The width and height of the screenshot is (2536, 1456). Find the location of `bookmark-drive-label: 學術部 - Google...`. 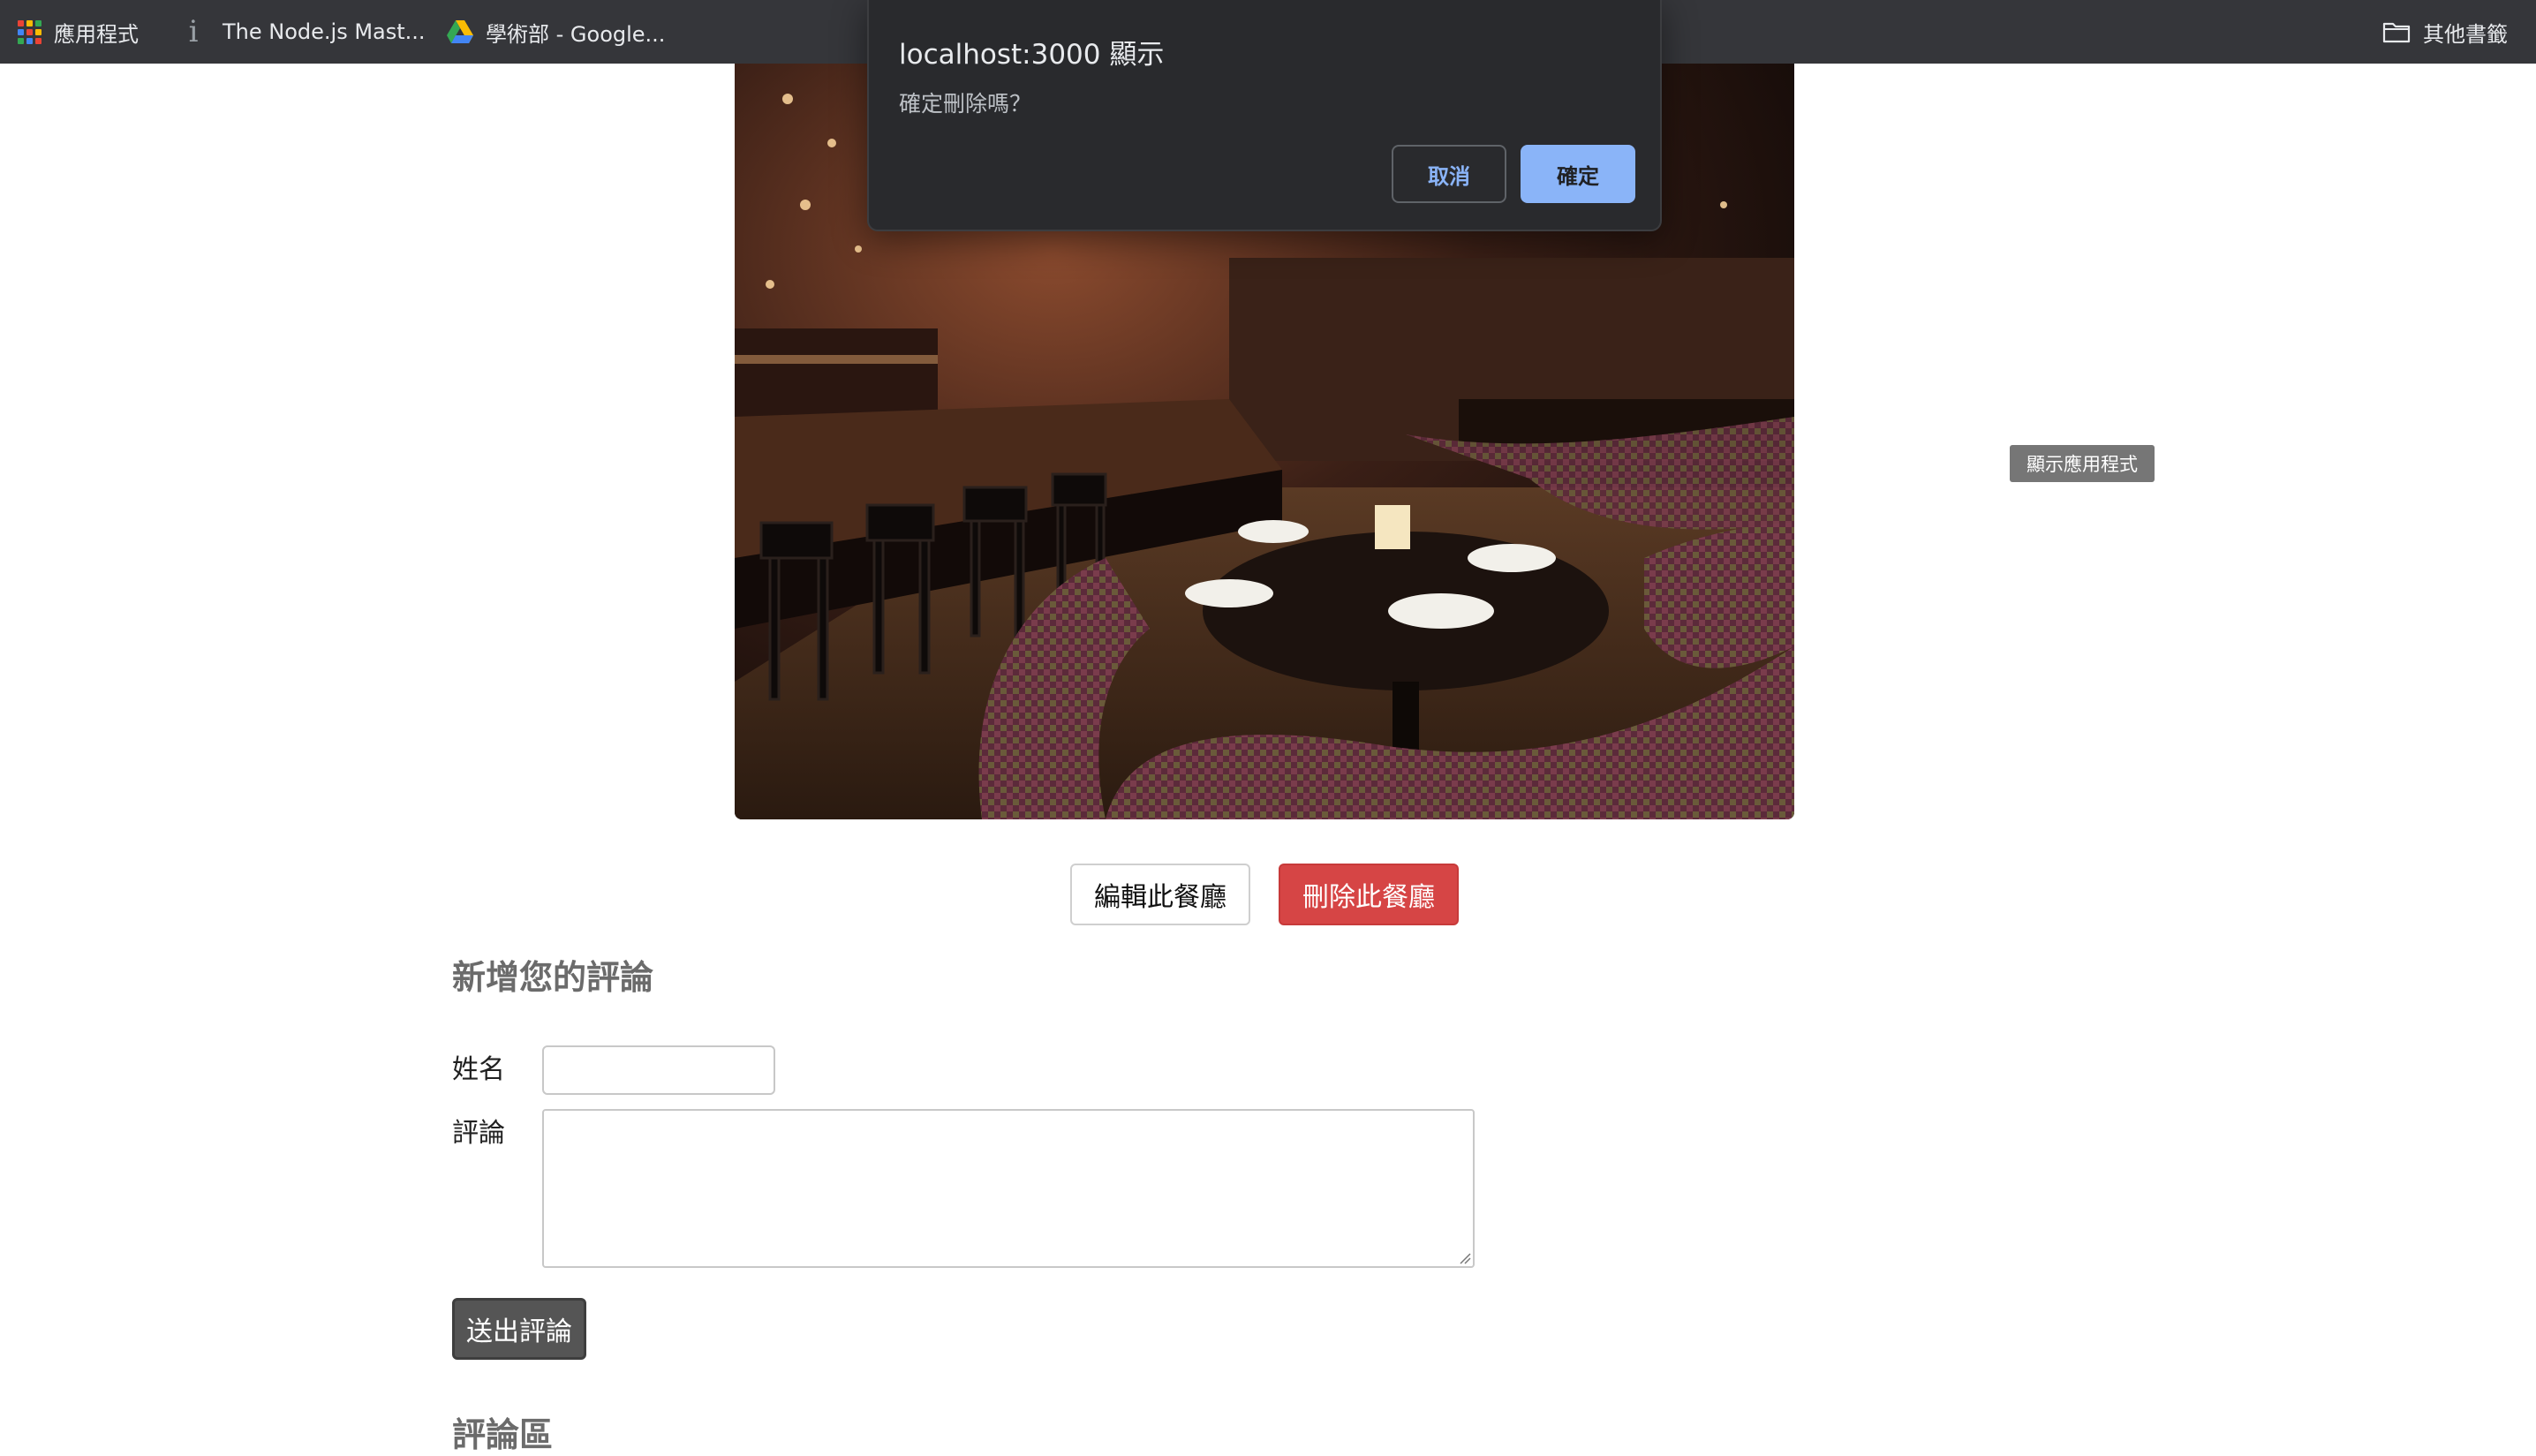

bookmark-drive-label: 學術部 - Google... is located at coordinates (576, 34).